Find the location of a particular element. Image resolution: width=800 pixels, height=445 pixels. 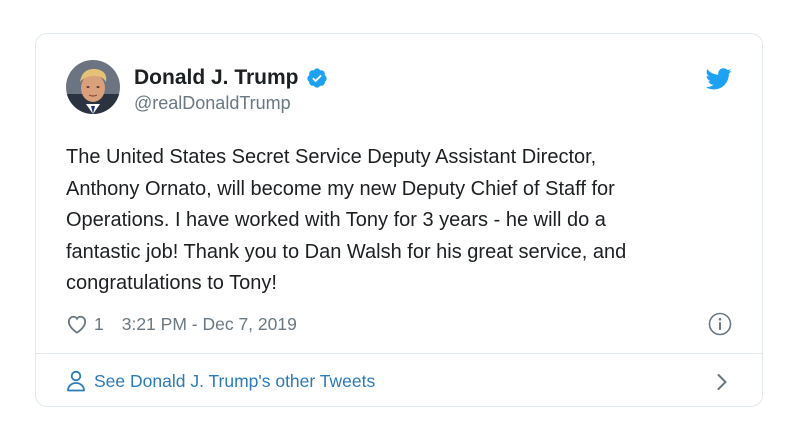

author-handle: @realDonaldTrump is located at coordinates (231, 103).